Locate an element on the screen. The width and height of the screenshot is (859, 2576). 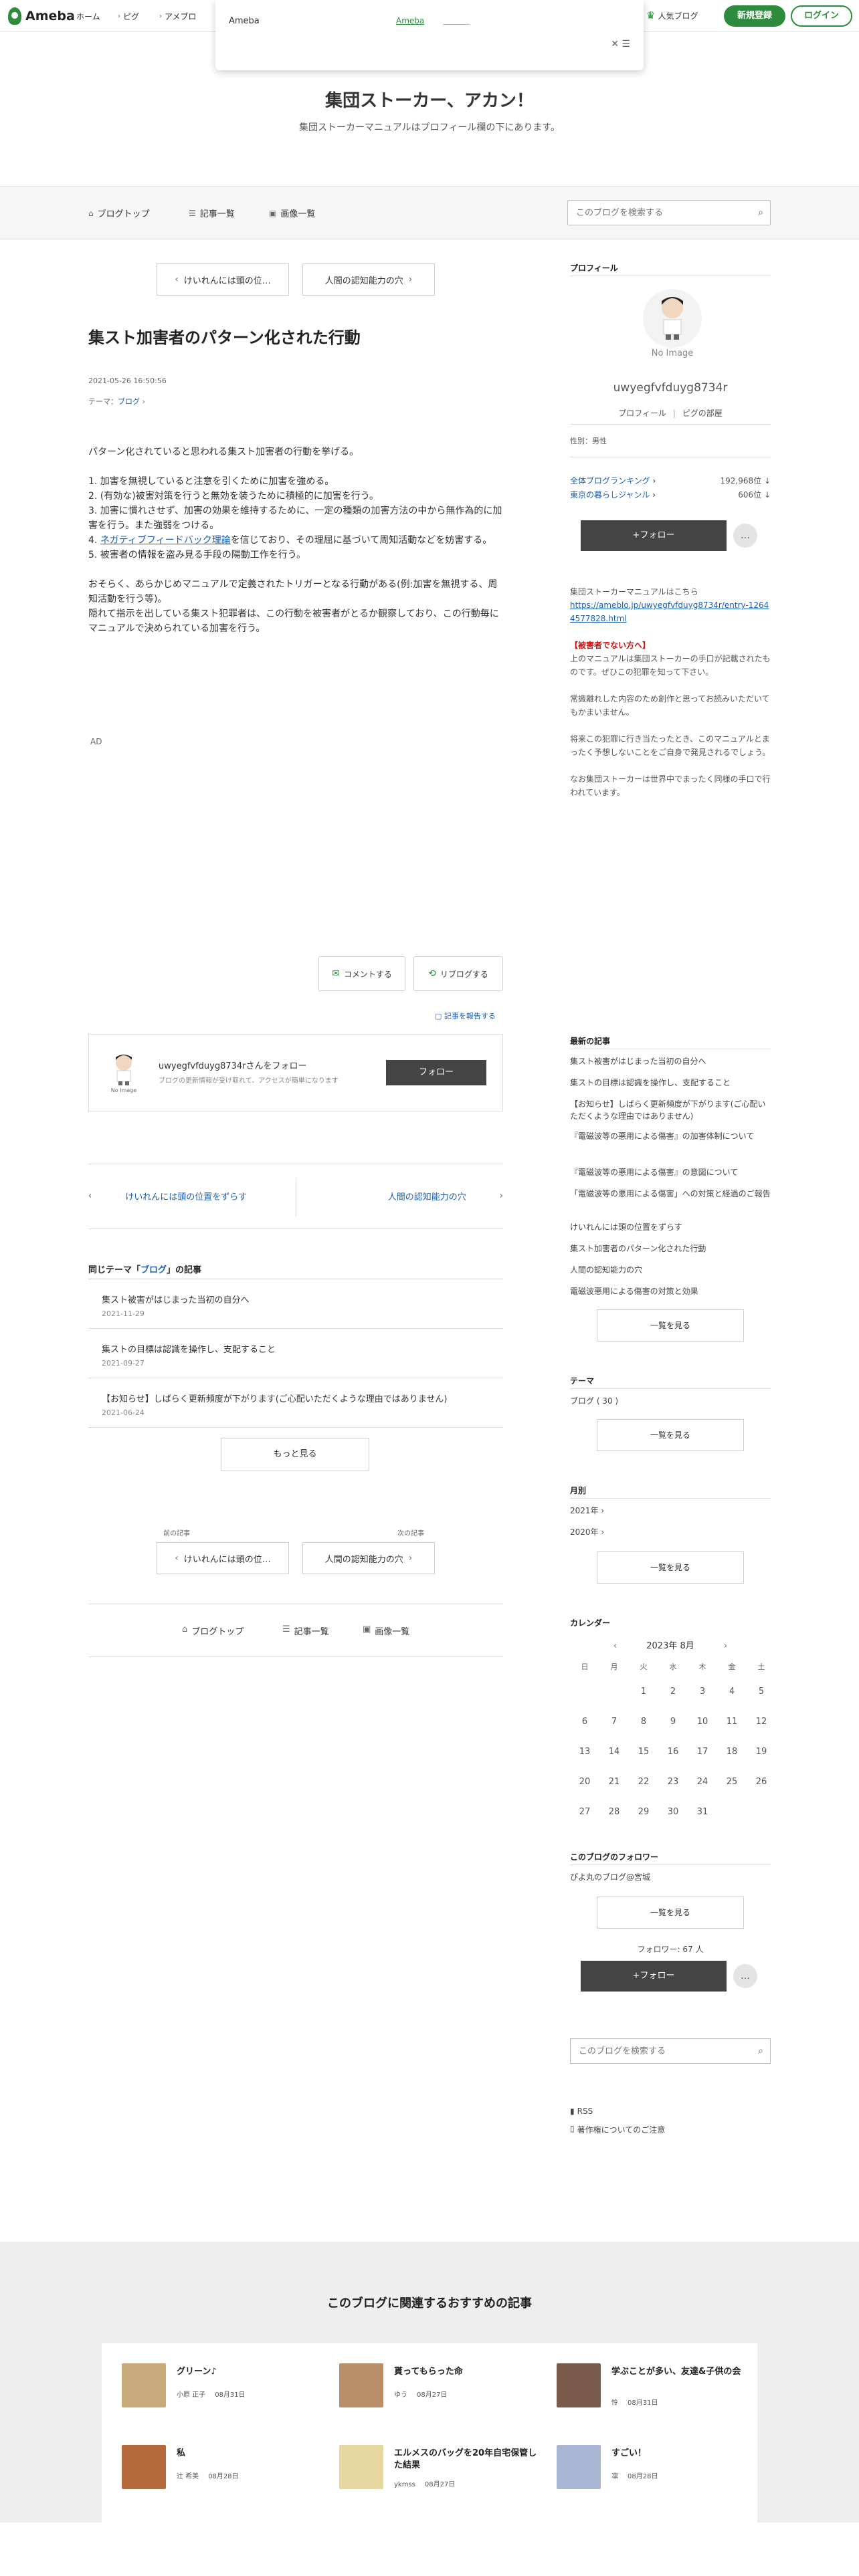
popup-link: Ameba is located at coordinates (410, 20).